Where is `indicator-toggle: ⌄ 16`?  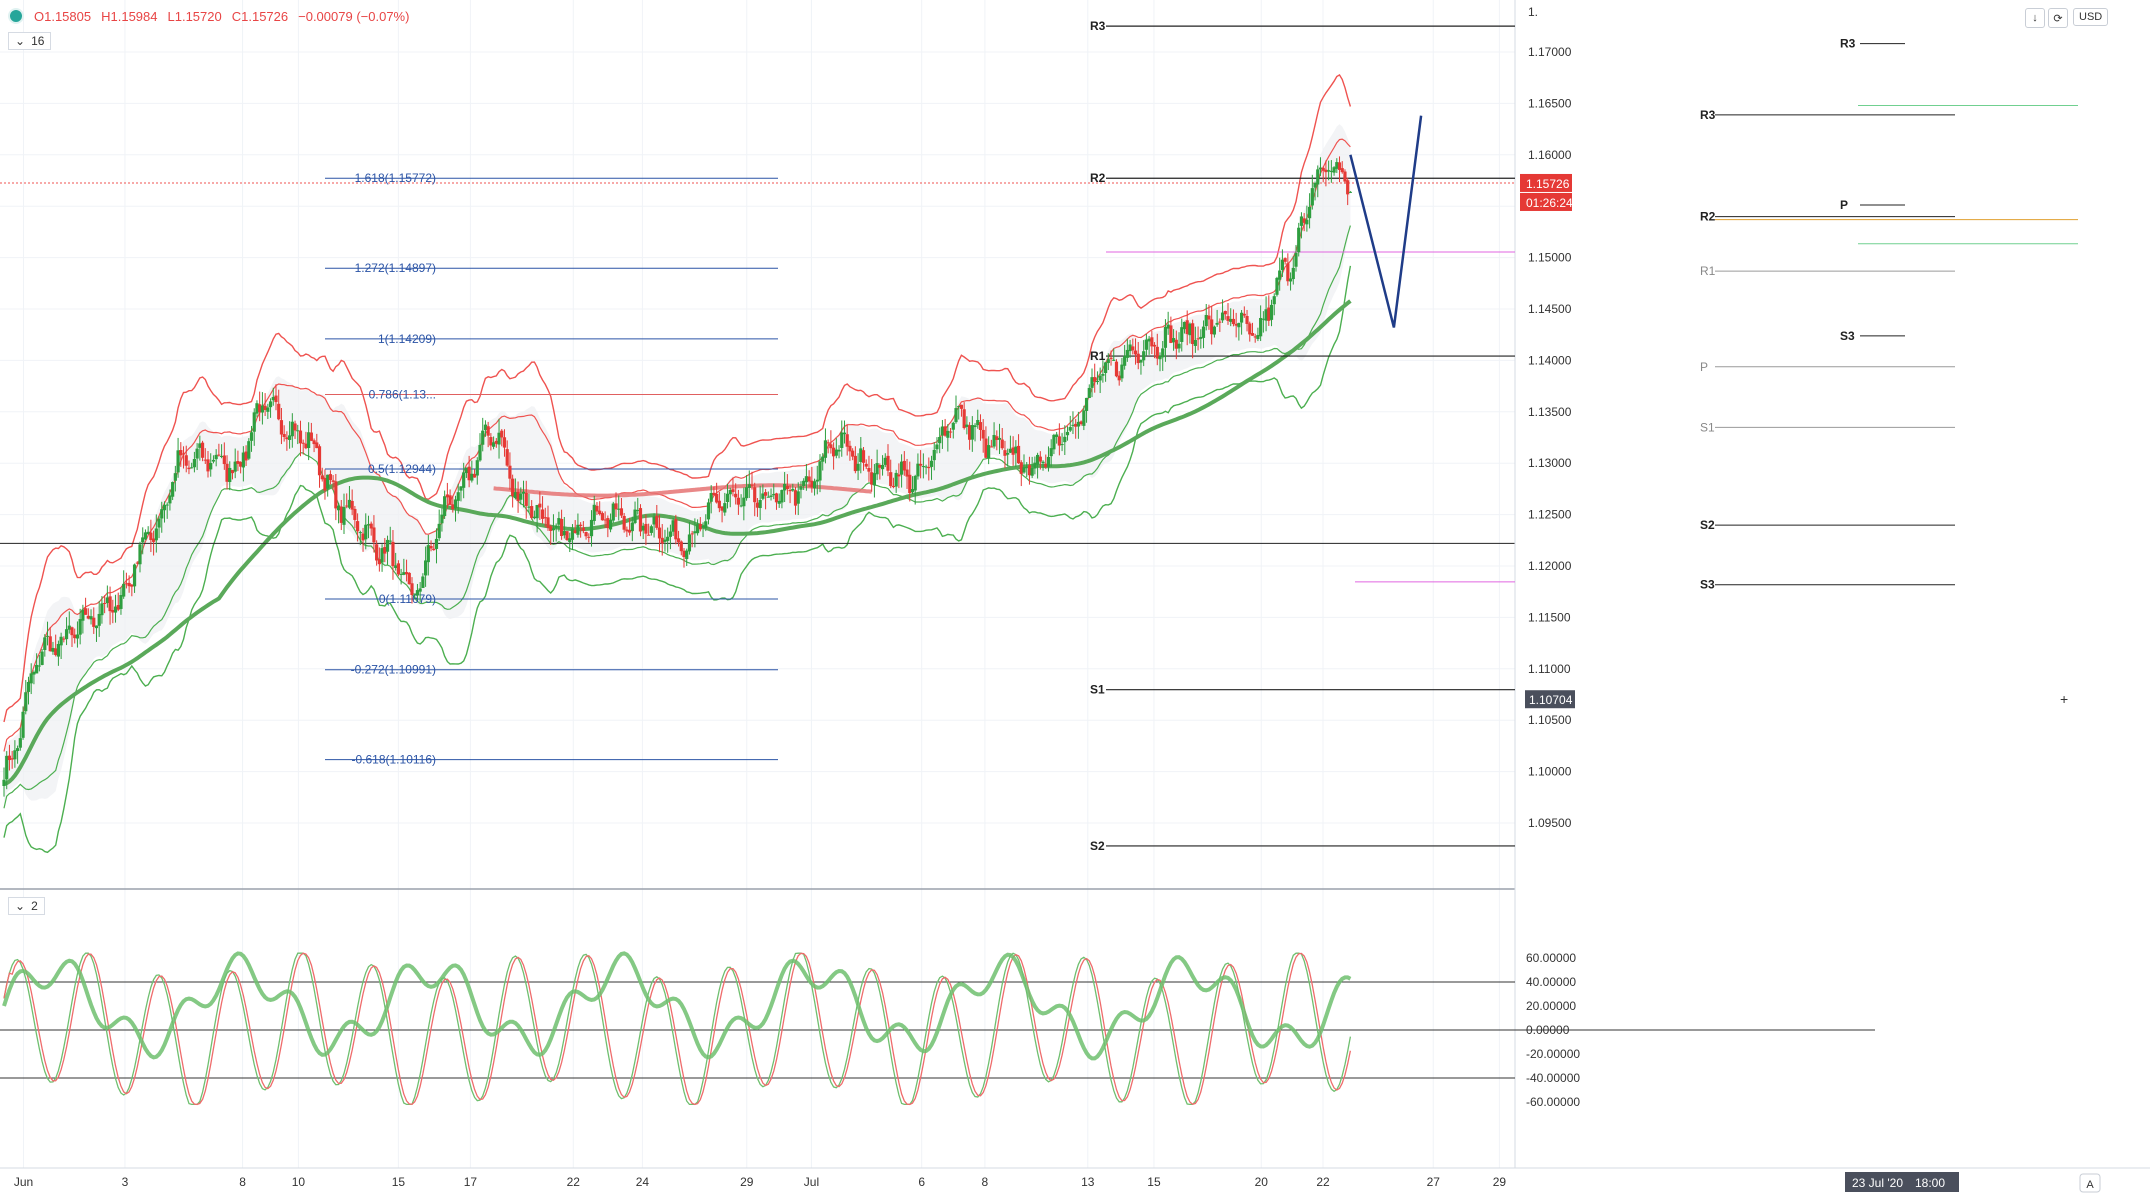 indicator-toggle: ⌄ 16 is located at coordinates (30, 41).